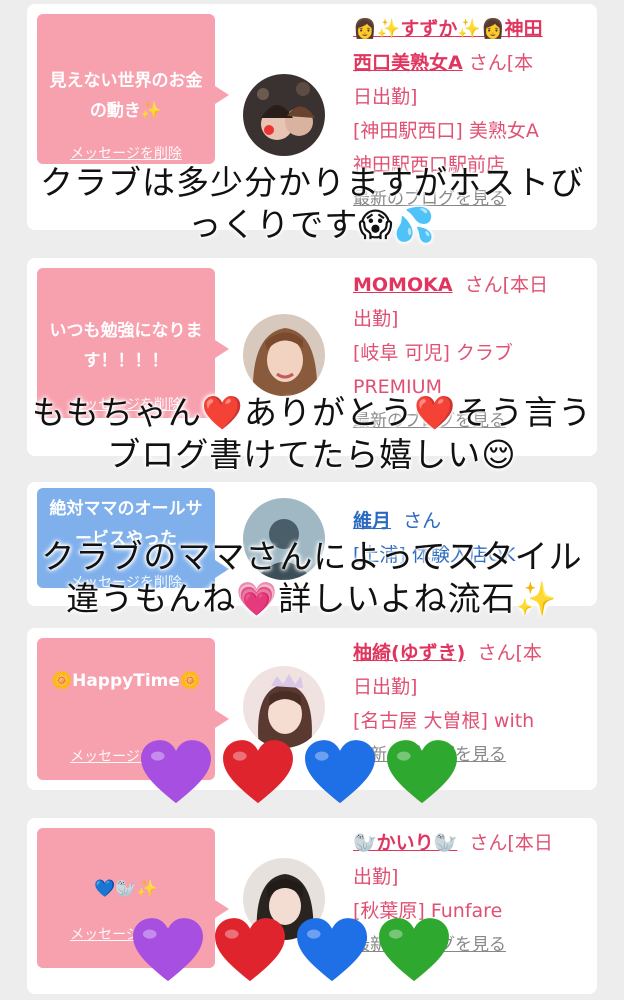 The height and width of the screenshot is (1000, 624). I want to click on caption-1-line-2: っくりです😱💦, so click(312, 224).